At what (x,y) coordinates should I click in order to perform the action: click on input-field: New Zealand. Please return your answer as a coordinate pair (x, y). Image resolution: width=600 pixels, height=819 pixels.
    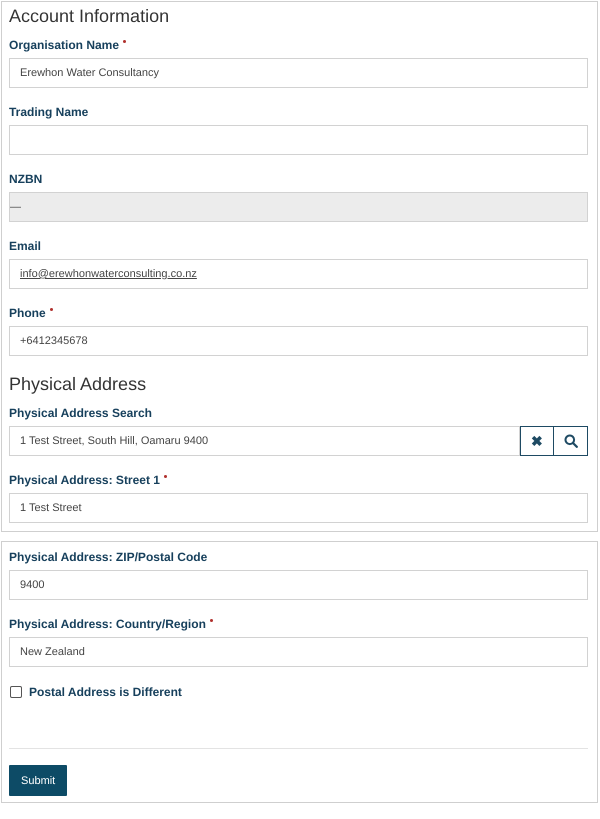
    Looking at the image, I should click on (298, 652).